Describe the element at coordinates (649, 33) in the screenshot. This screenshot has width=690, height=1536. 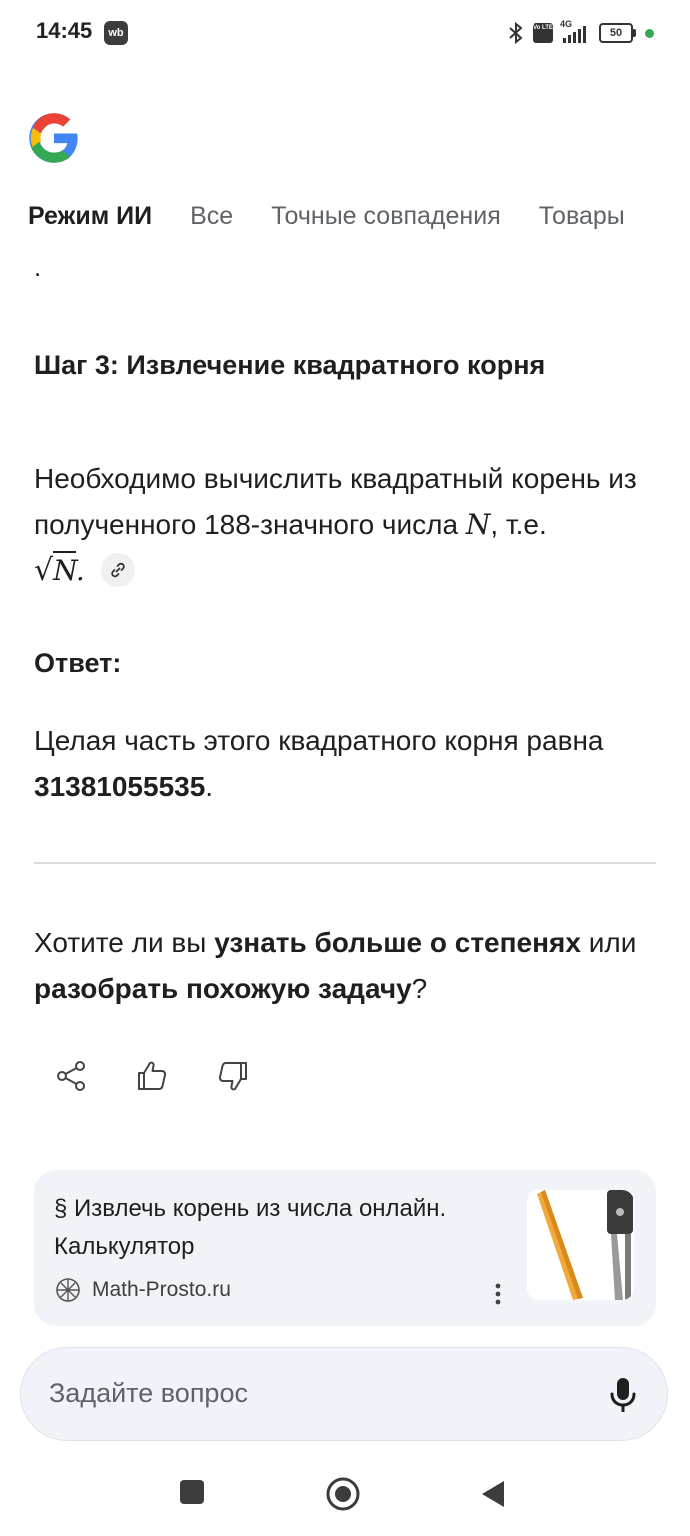
I see `privacy-dot-icon` at that location.